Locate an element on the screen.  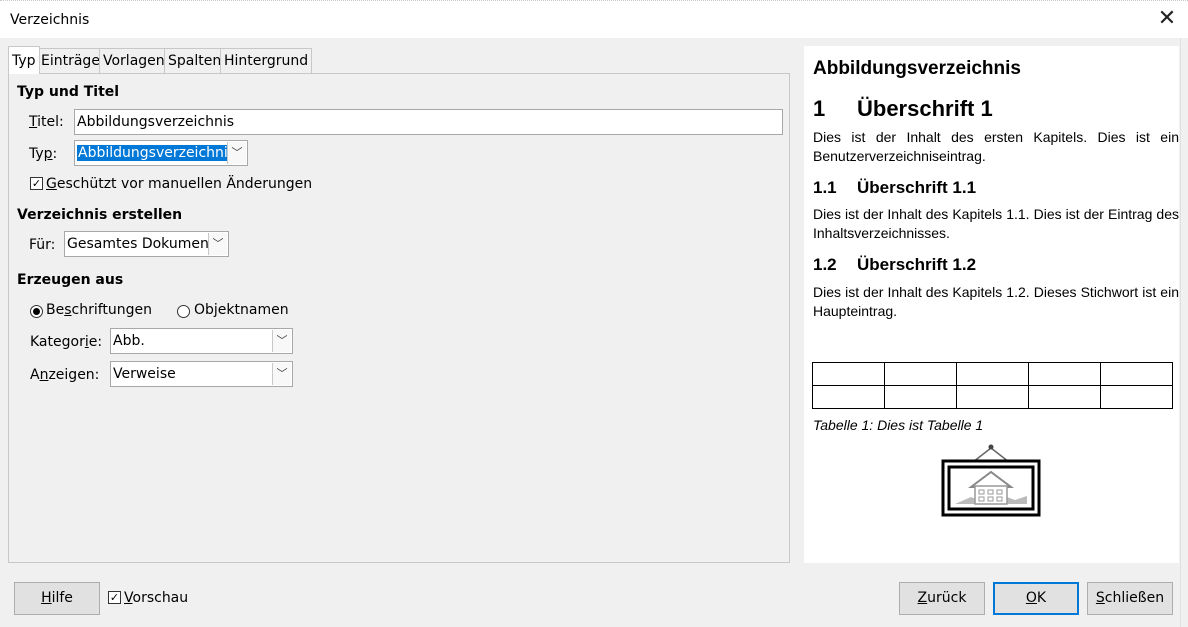
fuer-label: Für: is located at coordinates (42, 245).